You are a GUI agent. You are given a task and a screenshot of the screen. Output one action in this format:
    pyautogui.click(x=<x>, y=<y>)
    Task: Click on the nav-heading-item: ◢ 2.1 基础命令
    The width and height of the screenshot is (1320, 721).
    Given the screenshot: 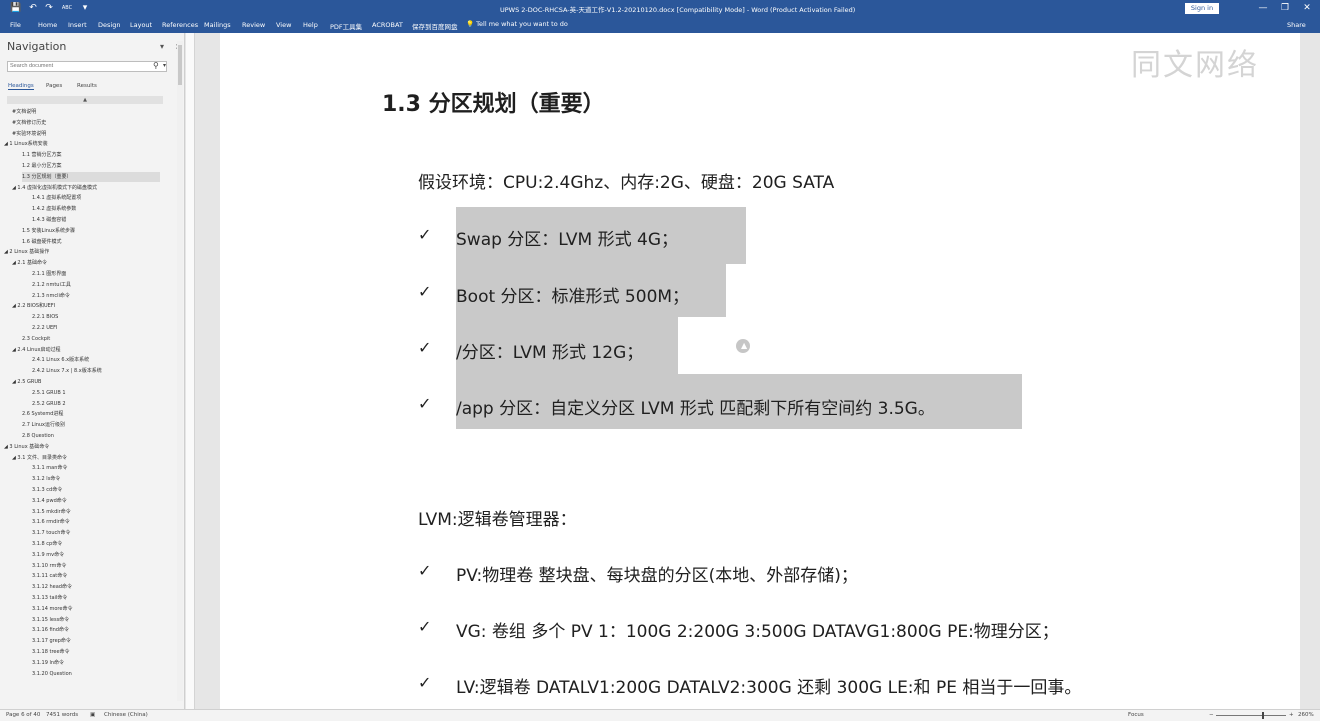 What is the action you would take?
    pyautogui.click(x=29, y=263)
    